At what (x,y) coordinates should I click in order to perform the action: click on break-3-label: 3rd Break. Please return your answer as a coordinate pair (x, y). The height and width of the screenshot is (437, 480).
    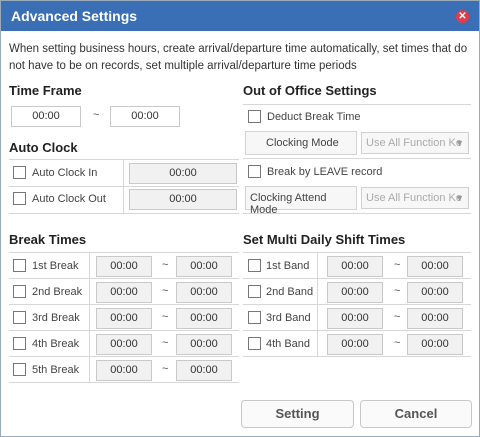
    Looking at the image, I should click on (56, 318).